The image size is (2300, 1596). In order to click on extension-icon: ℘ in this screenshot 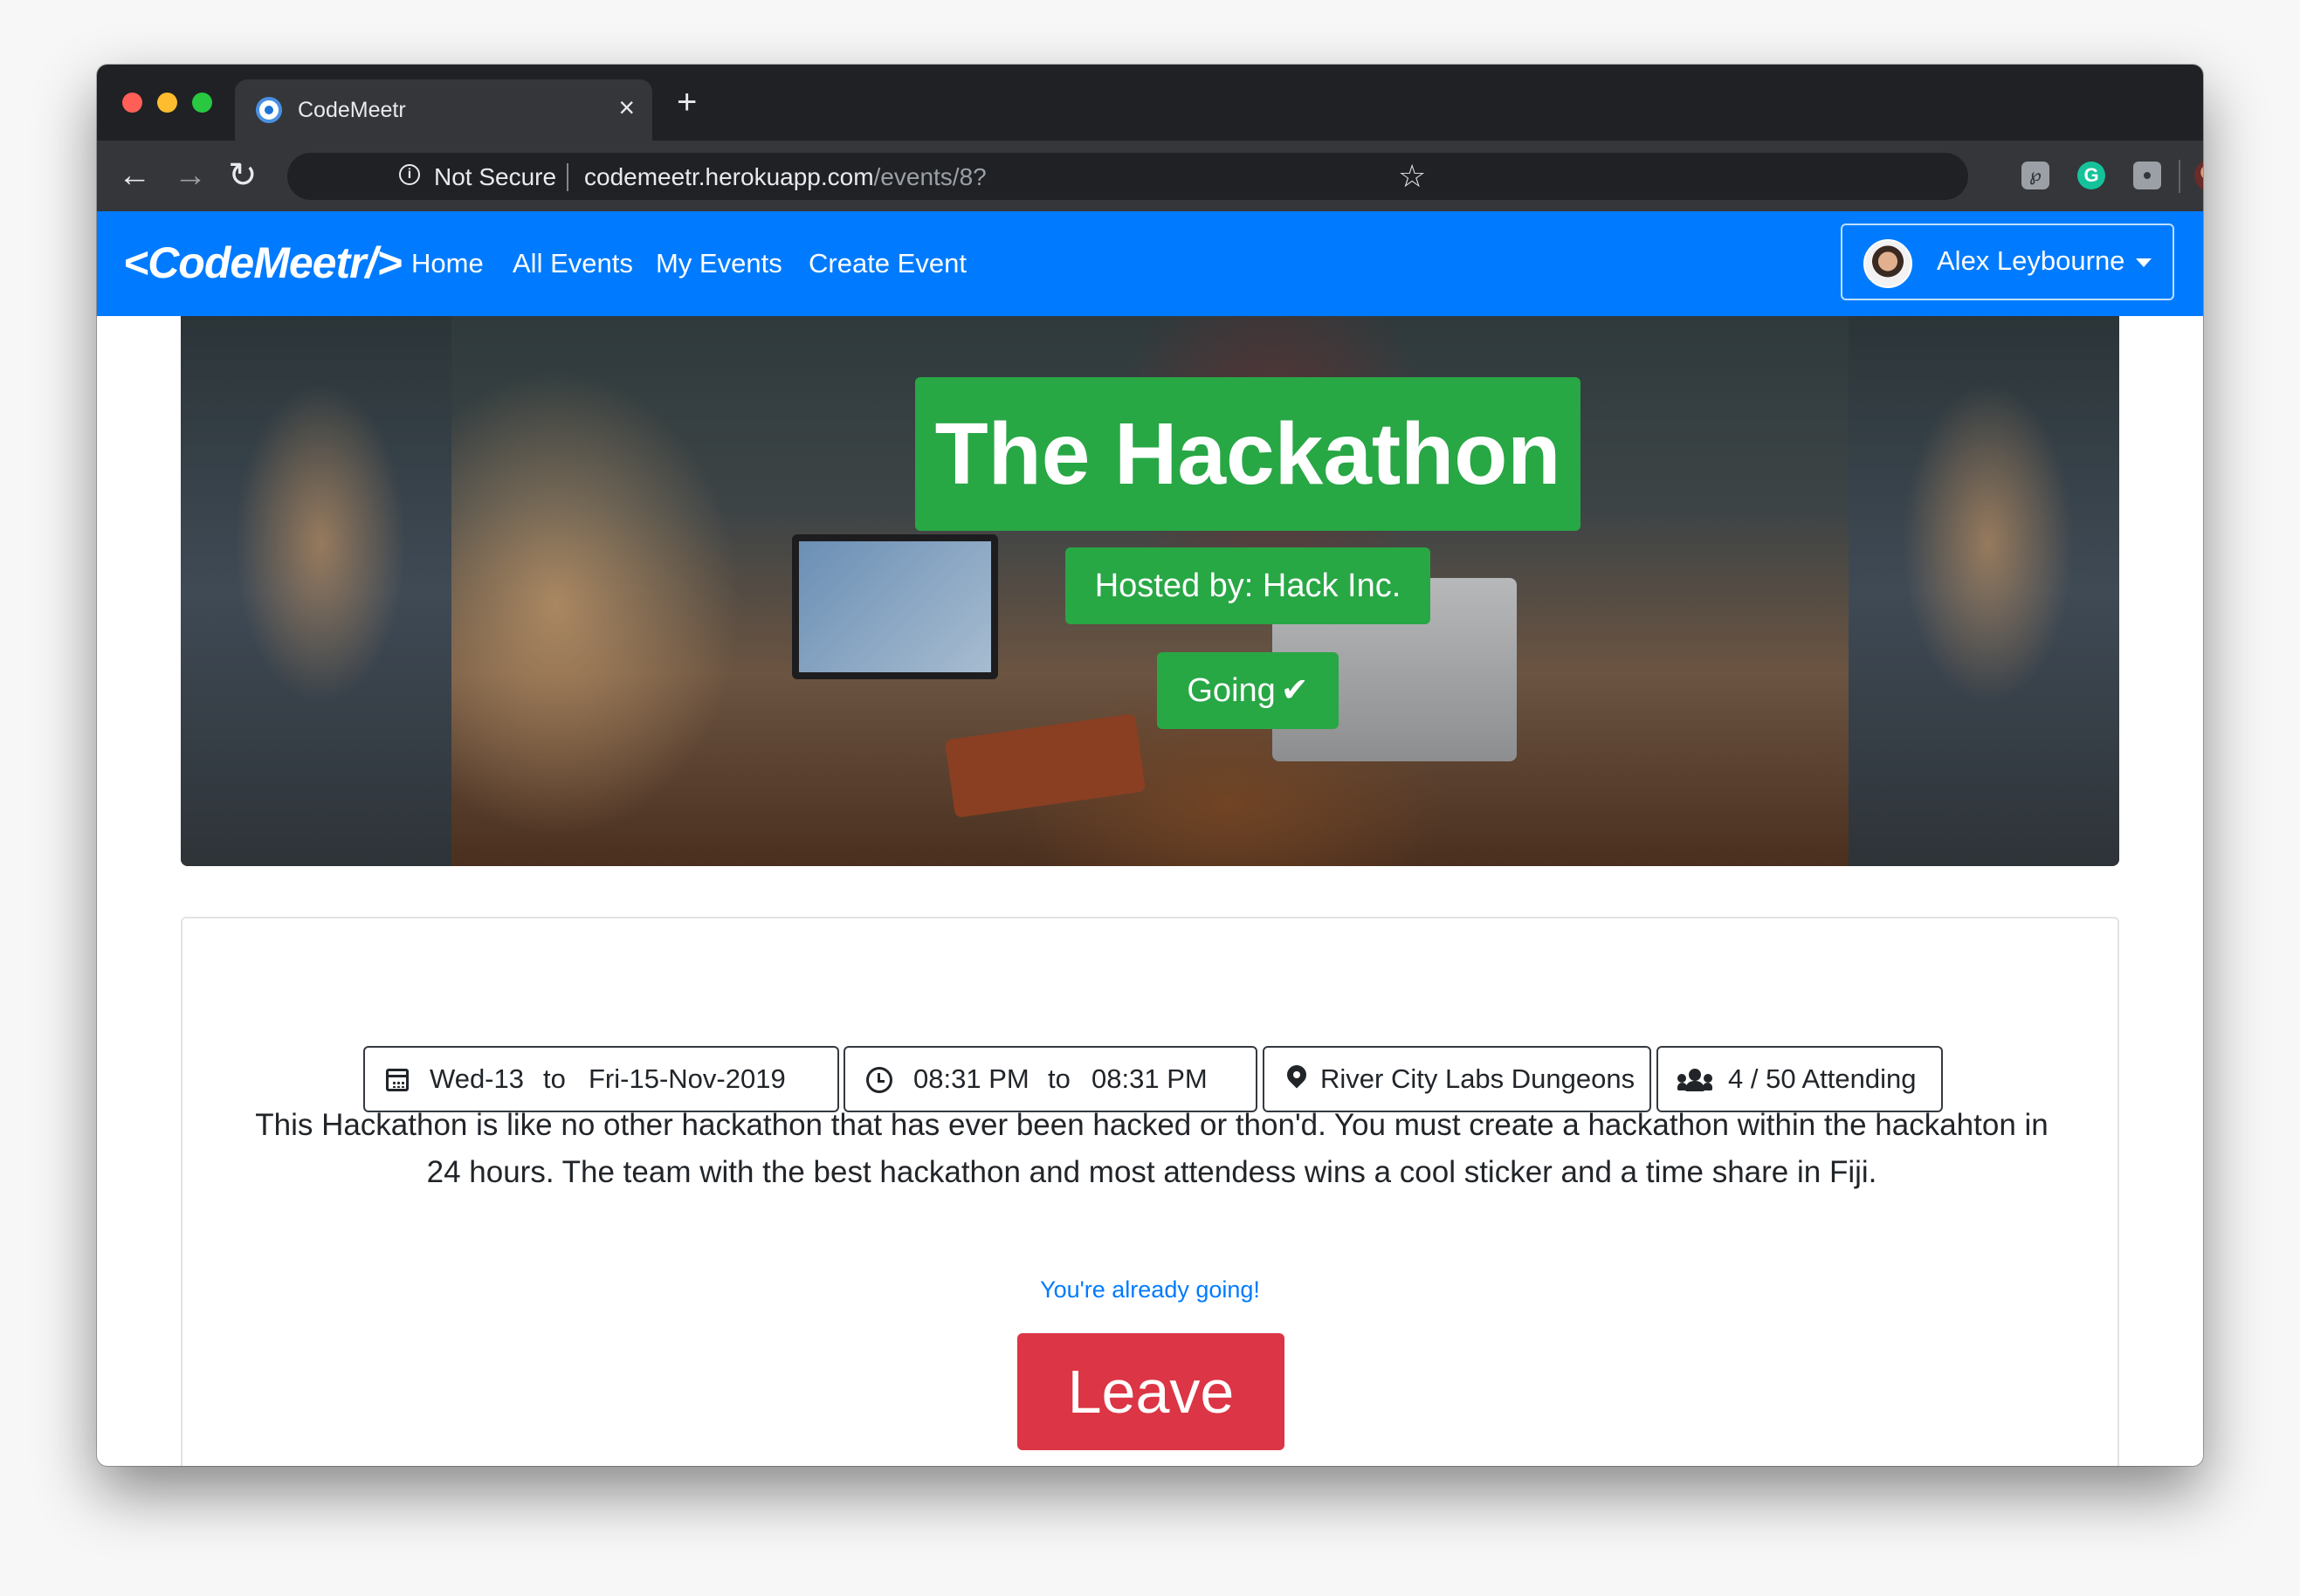, I will do `click(2035, 175)`.